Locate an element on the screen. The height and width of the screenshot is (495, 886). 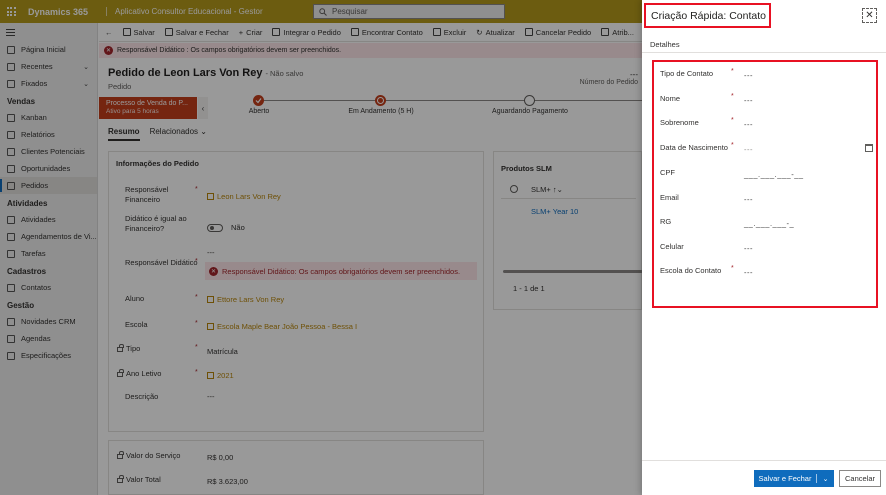
cancel-button: Cancelar is located at coordinates (860, 478).